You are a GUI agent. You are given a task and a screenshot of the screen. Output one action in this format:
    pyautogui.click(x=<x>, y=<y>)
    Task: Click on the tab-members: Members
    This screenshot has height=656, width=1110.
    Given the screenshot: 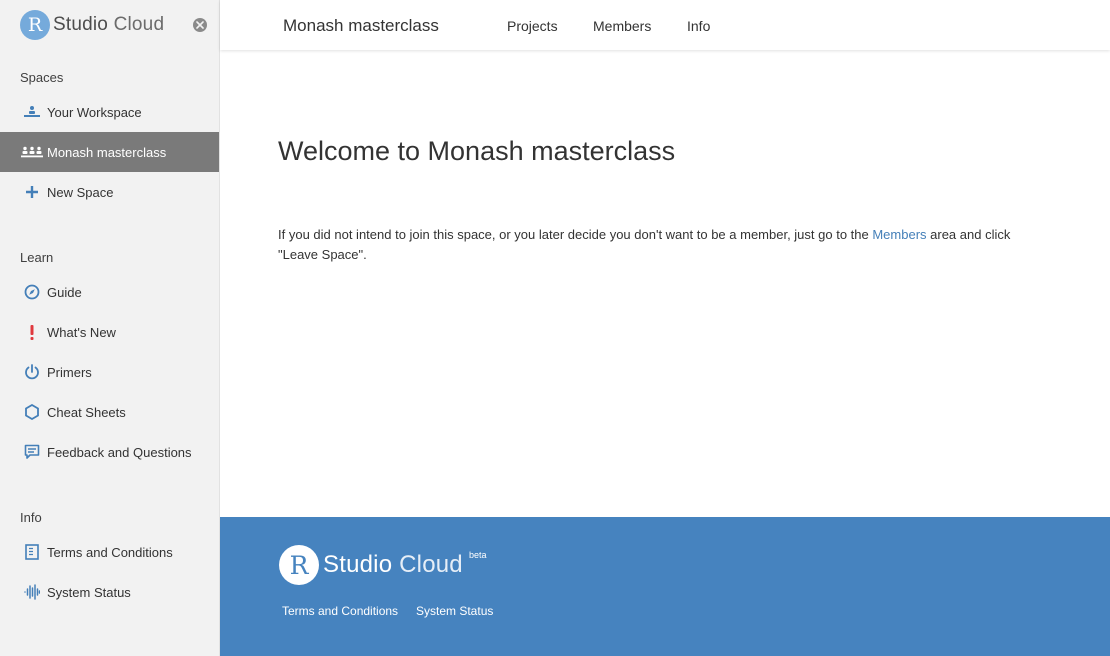 What is the action you would take?
    pyautogui.click(x=622, y=26)
    